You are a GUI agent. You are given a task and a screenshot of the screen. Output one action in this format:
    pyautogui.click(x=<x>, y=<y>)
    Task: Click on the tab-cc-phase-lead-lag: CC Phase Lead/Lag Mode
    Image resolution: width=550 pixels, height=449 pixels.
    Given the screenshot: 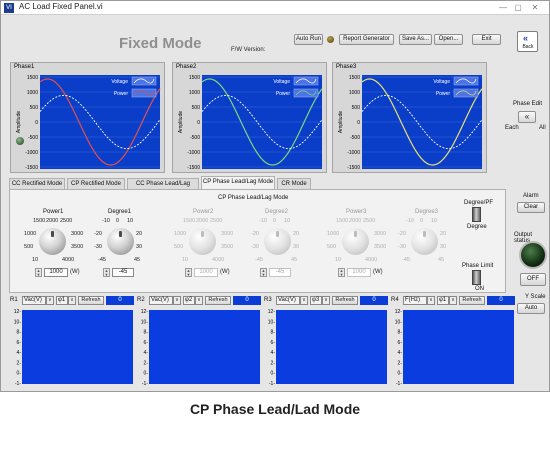 What is the action you would take?
    pyautogui.click(x=163, y=187)
    